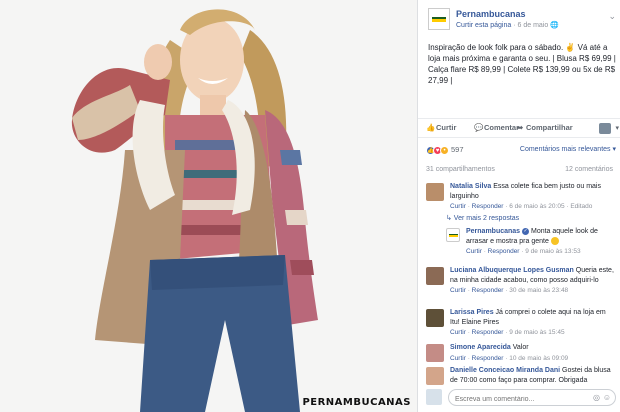  I want to click on reactions-summary: 👍♥ • 597, so click(445, 150).